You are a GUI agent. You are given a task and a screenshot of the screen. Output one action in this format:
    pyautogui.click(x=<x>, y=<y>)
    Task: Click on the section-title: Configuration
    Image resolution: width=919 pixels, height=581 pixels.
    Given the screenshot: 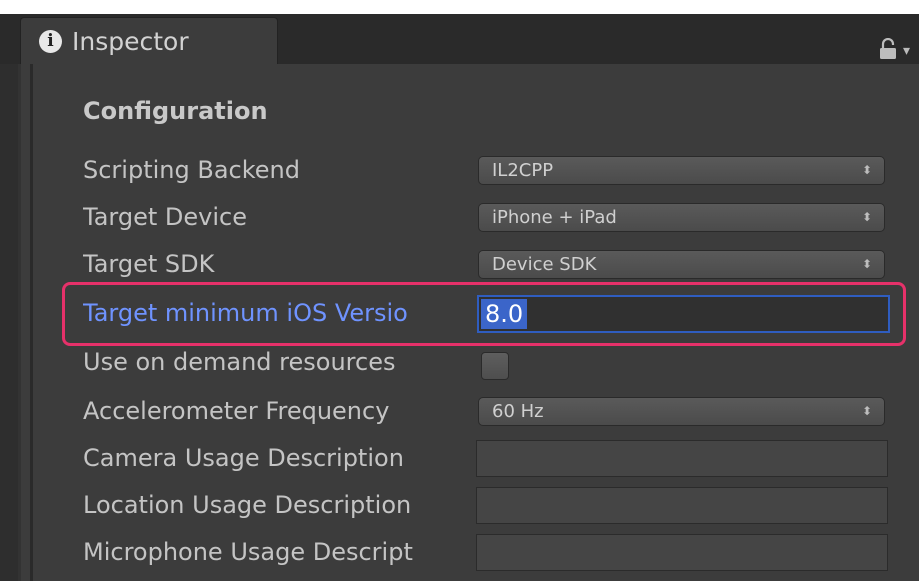 What is the action you would take?
    pyautogui.click(x=175, y=111)
    